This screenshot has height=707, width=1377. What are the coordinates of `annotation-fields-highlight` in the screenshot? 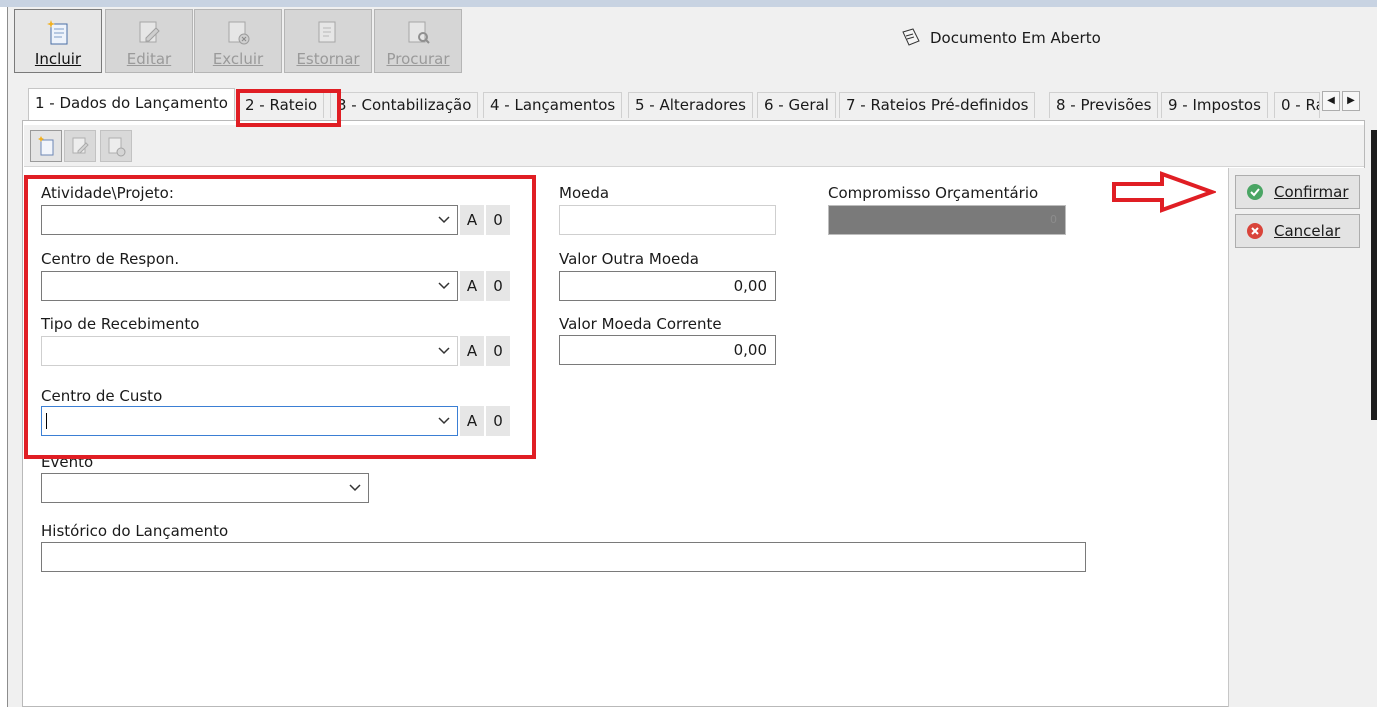 It's located at (280, 317).